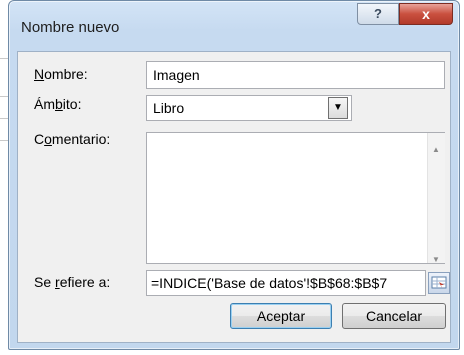 This screenshot has width=464, height=355. Describe the element at coordinates (58, 104) in the screenshot. I see `scope-label: Ámbito:` at that location.